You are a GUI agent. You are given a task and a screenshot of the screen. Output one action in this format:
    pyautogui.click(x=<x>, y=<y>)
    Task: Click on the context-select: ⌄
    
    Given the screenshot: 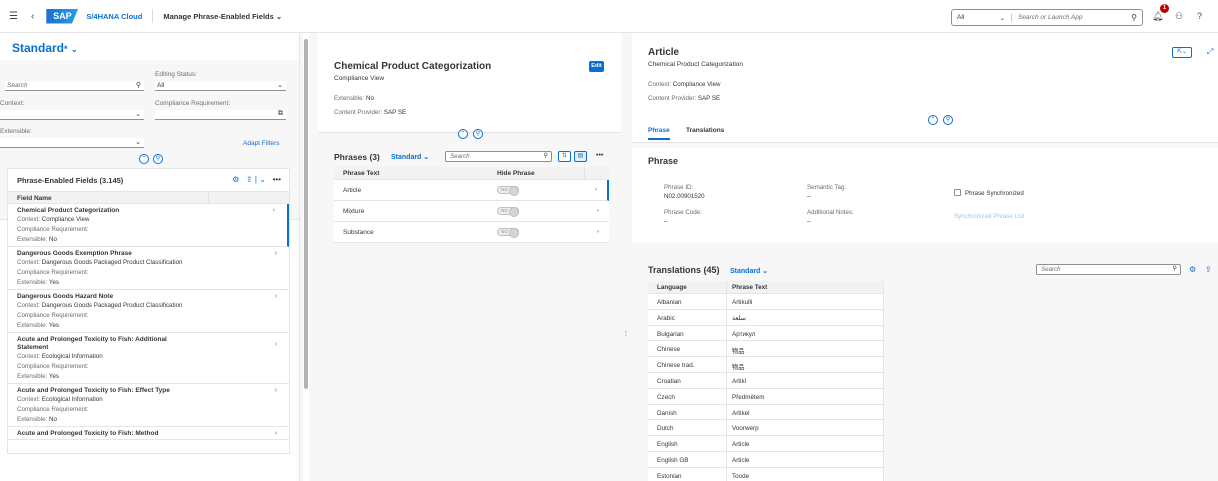 What is the action you would take?
    pyautogui.click(x=72, y=115)
    